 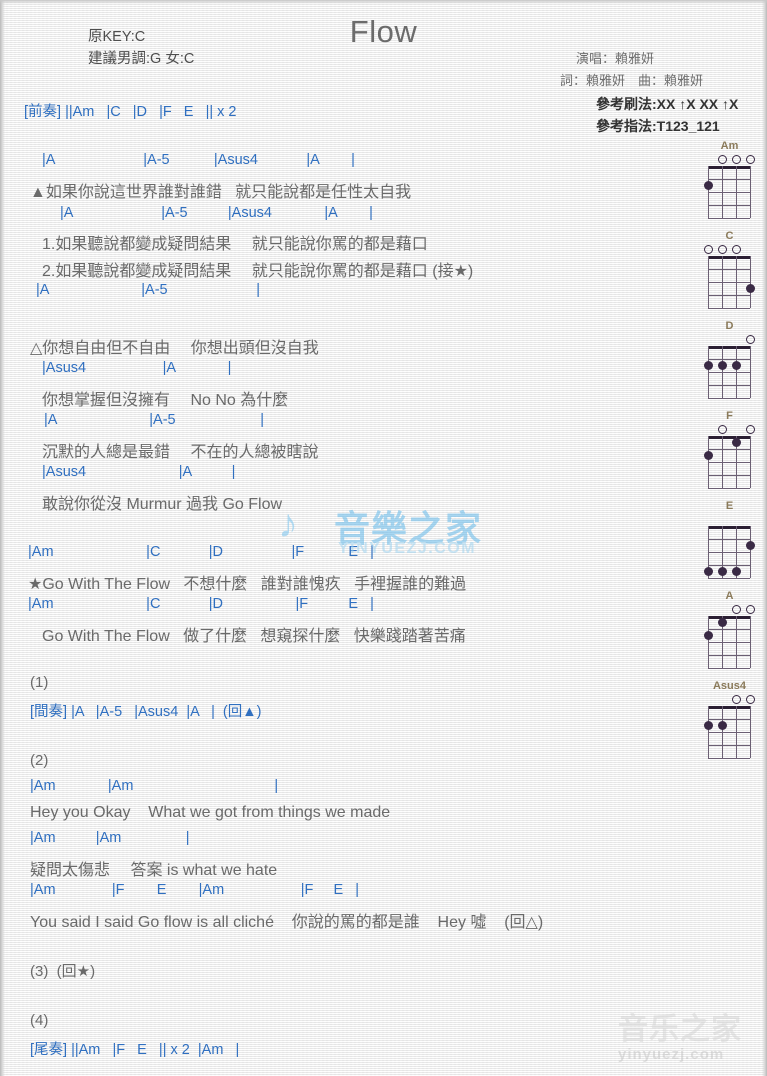 I want to click on chord-diagram: E, so click(x=729, y=544).